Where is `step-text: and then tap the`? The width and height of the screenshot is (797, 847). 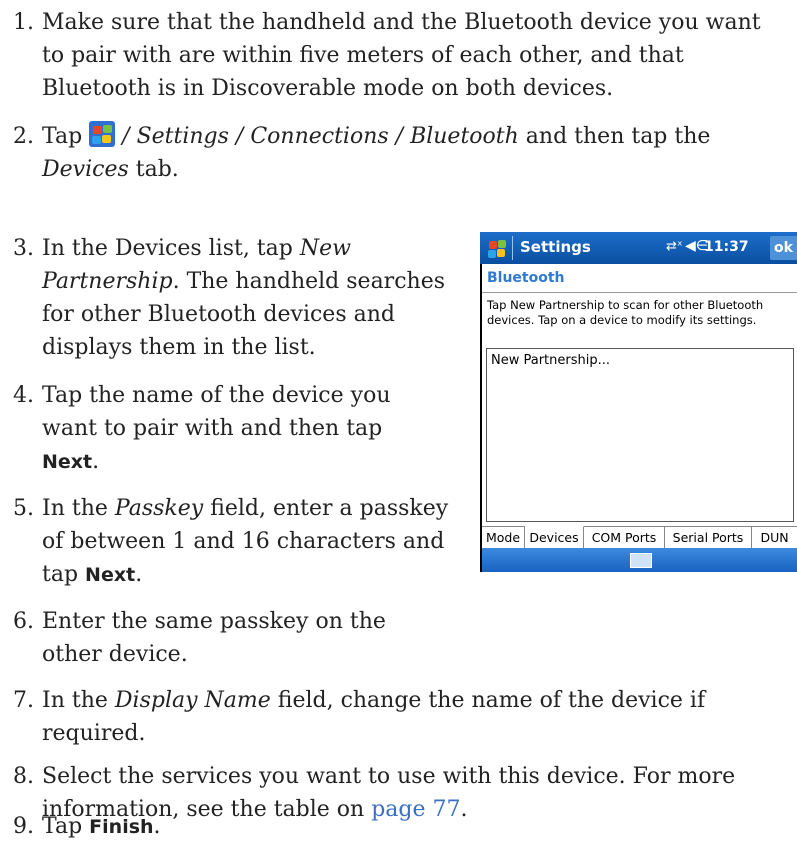
step-text: and then tap the is located at coordinates (618, 136).